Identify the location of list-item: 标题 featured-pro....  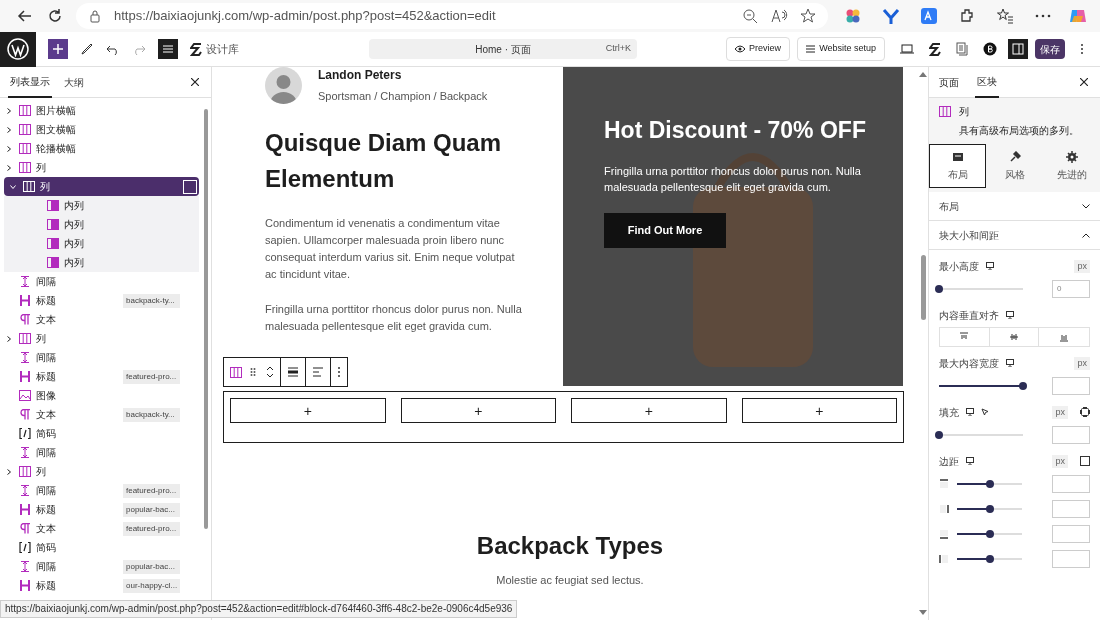
(99, 376).